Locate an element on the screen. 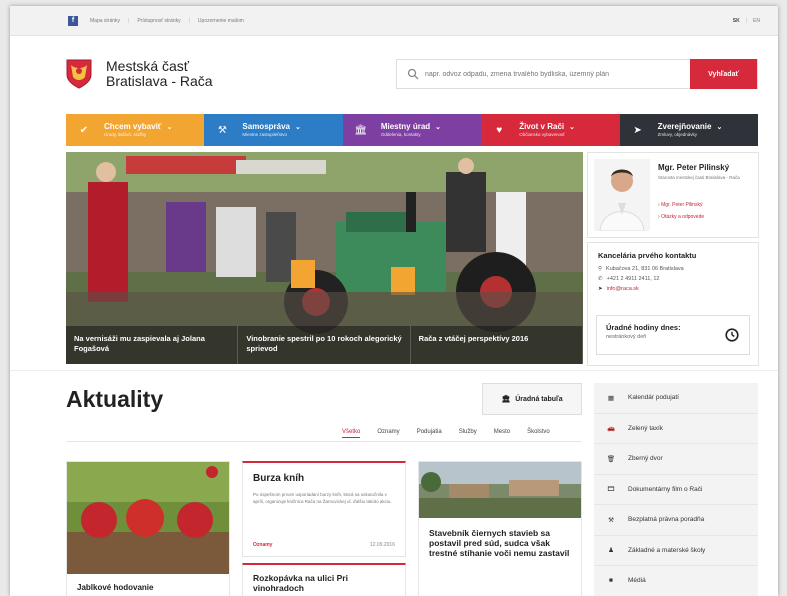  language-switch: SK | EN is located at coordinates (746, 21).